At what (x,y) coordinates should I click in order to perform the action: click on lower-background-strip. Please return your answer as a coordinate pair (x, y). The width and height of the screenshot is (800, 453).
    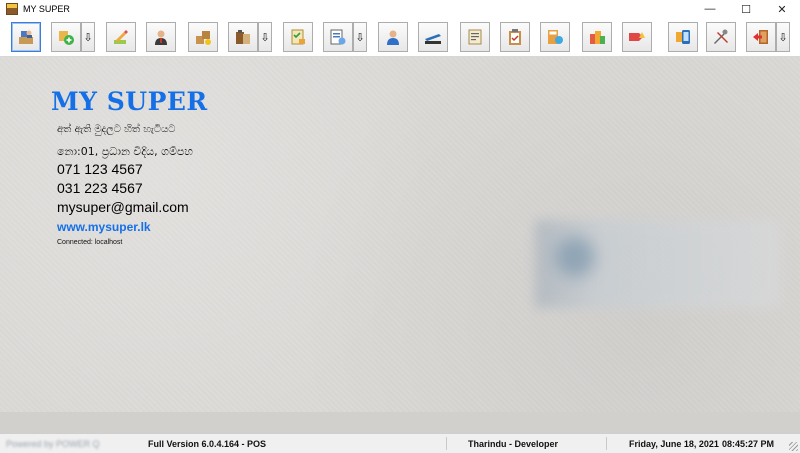
    Looking at the image, I should click on (400, 422).